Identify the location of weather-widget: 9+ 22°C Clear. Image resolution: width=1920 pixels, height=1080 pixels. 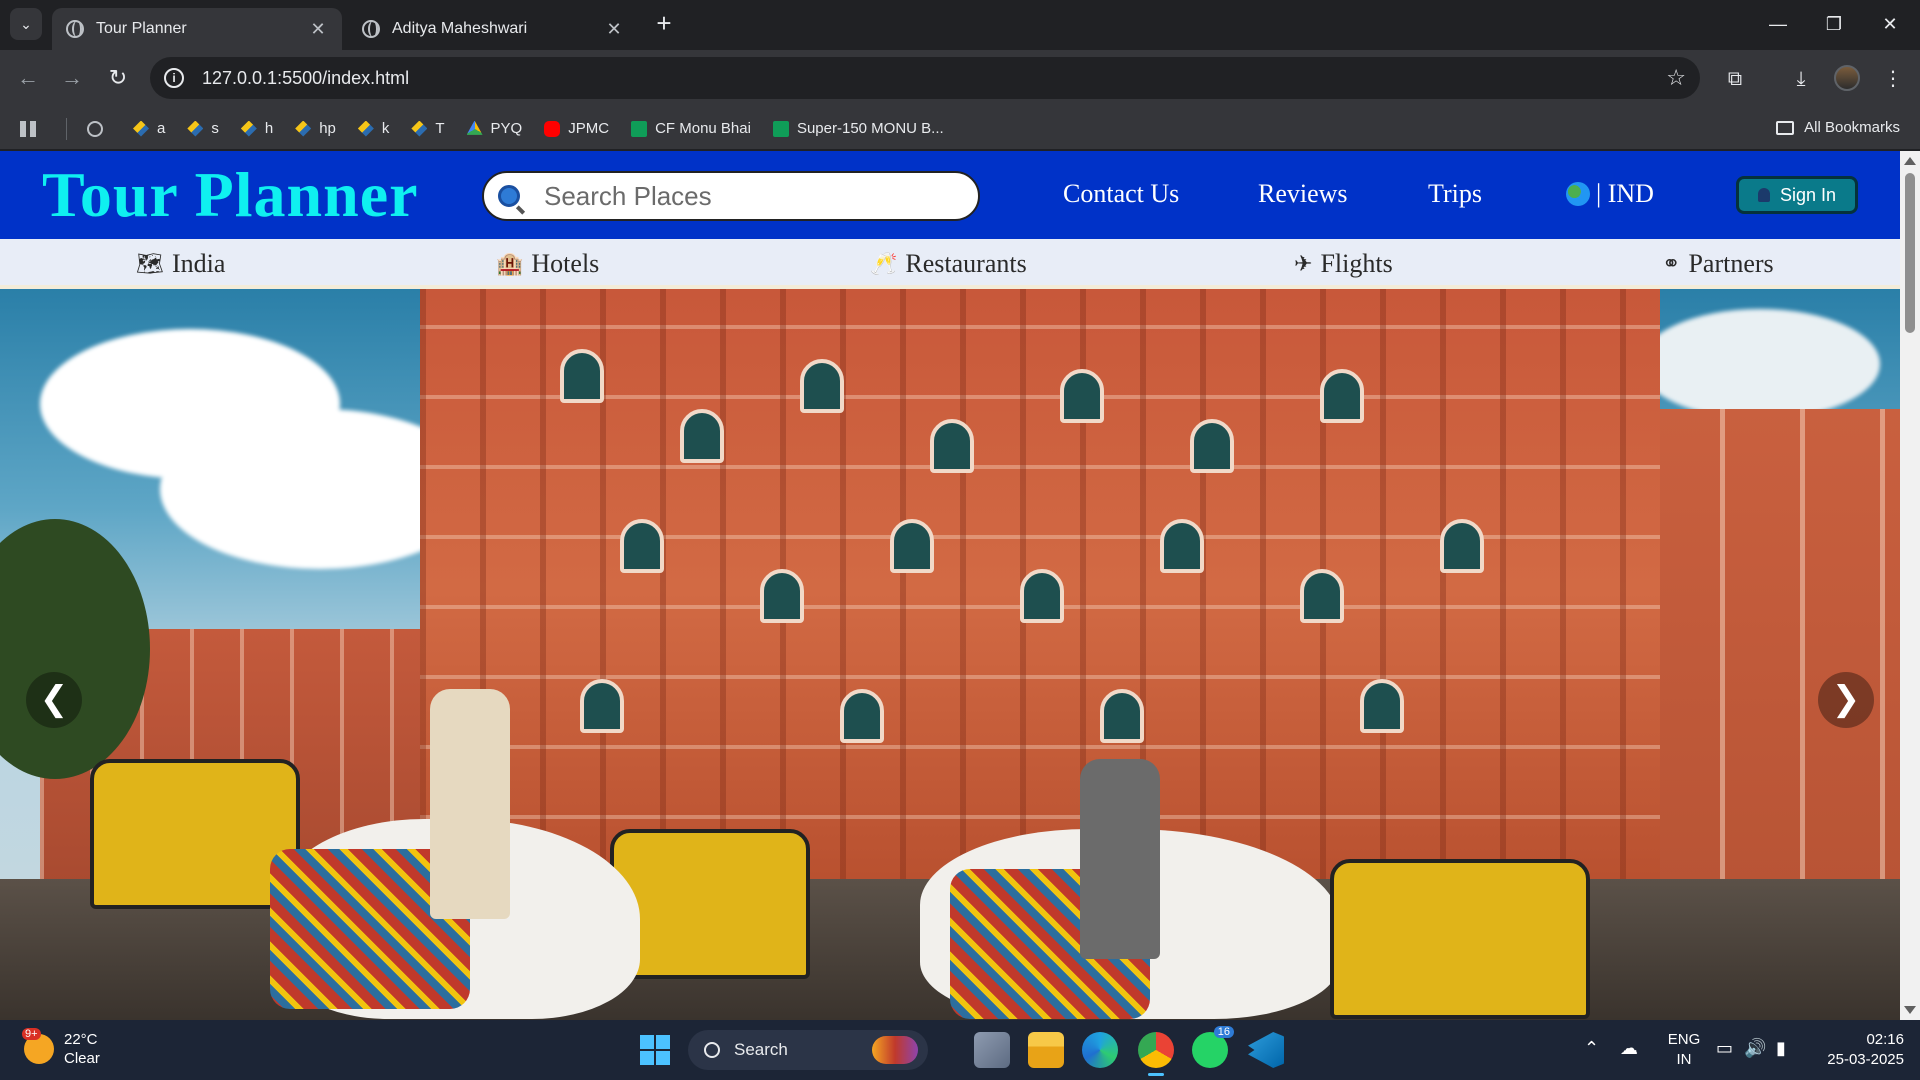
(61, 1048).